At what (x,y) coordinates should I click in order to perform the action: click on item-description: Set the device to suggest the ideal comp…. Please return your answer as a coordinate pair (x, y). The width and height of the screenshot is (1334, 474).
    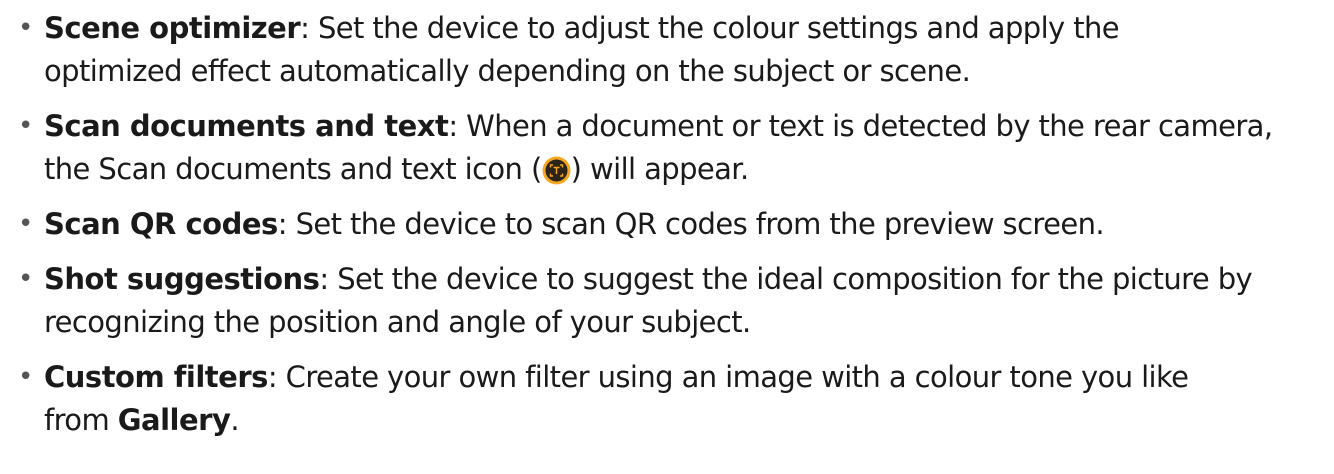
    Looking at the image, I should click on (790, 279).